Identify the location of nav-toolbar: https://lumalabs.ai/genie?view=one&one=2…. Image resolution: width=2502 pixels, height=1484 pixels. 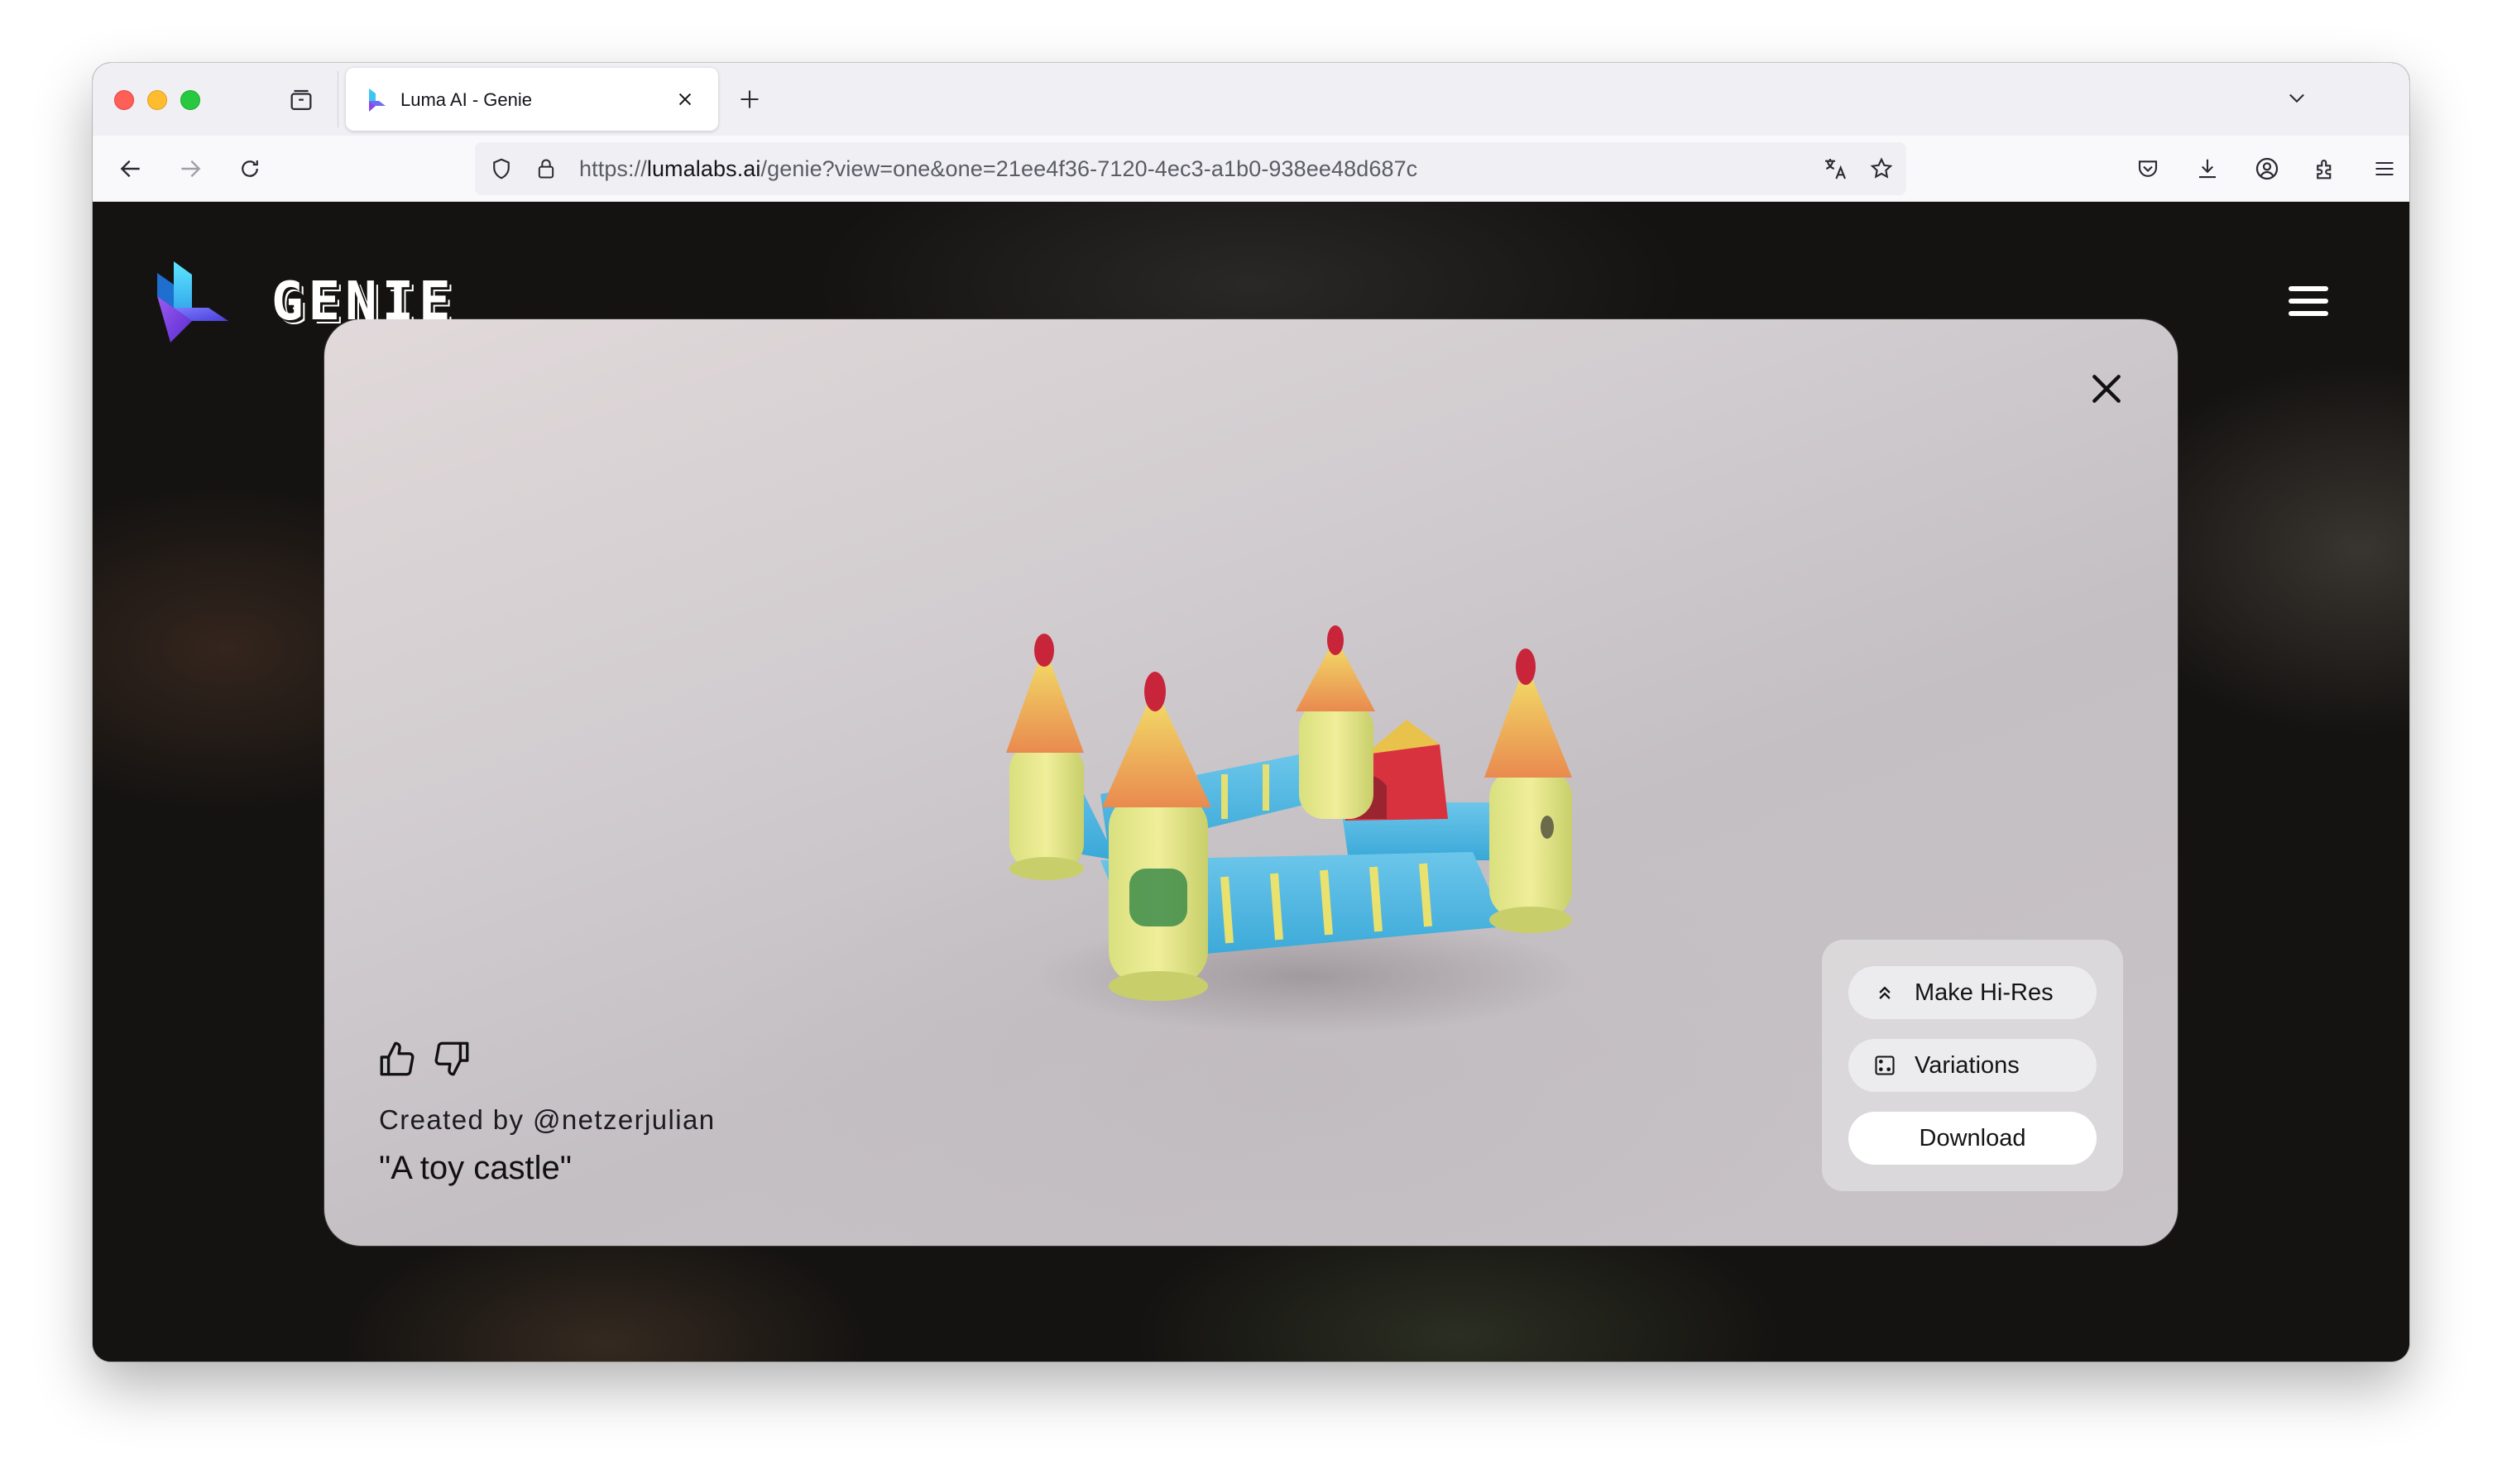
(1251, 169).